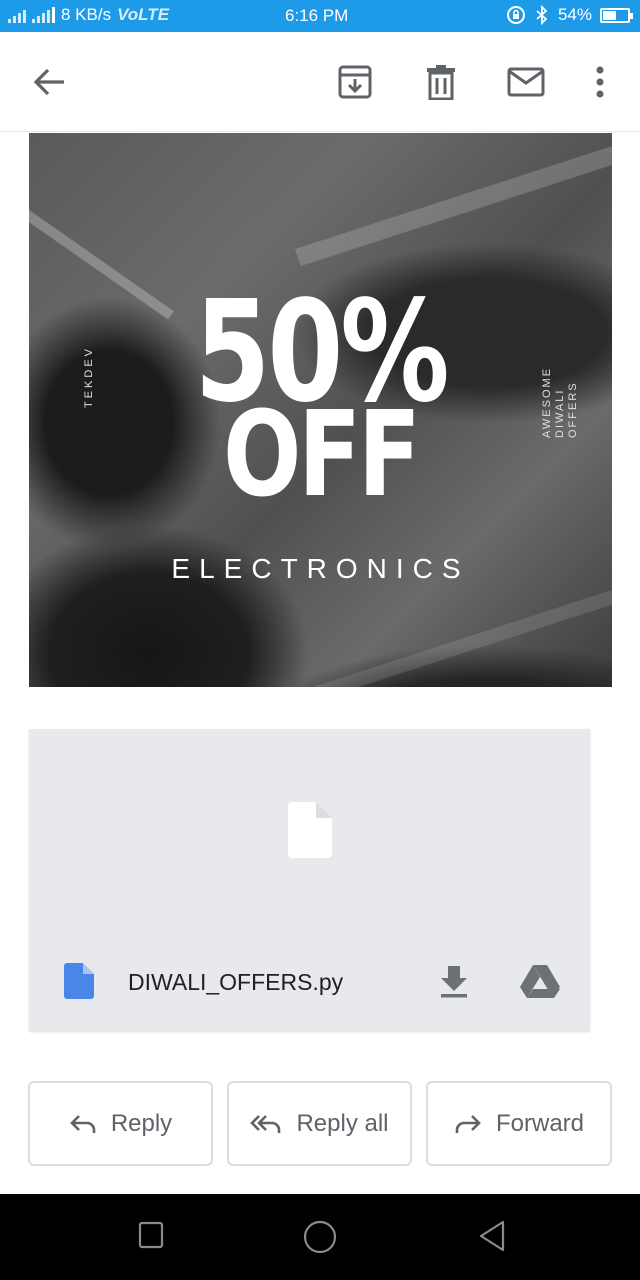 The height and width of the screenshot is (1280, 640). Describe the element at coordinates (322, 454) in the screenshot. I see `banner-headline-off: OFF` at that location.